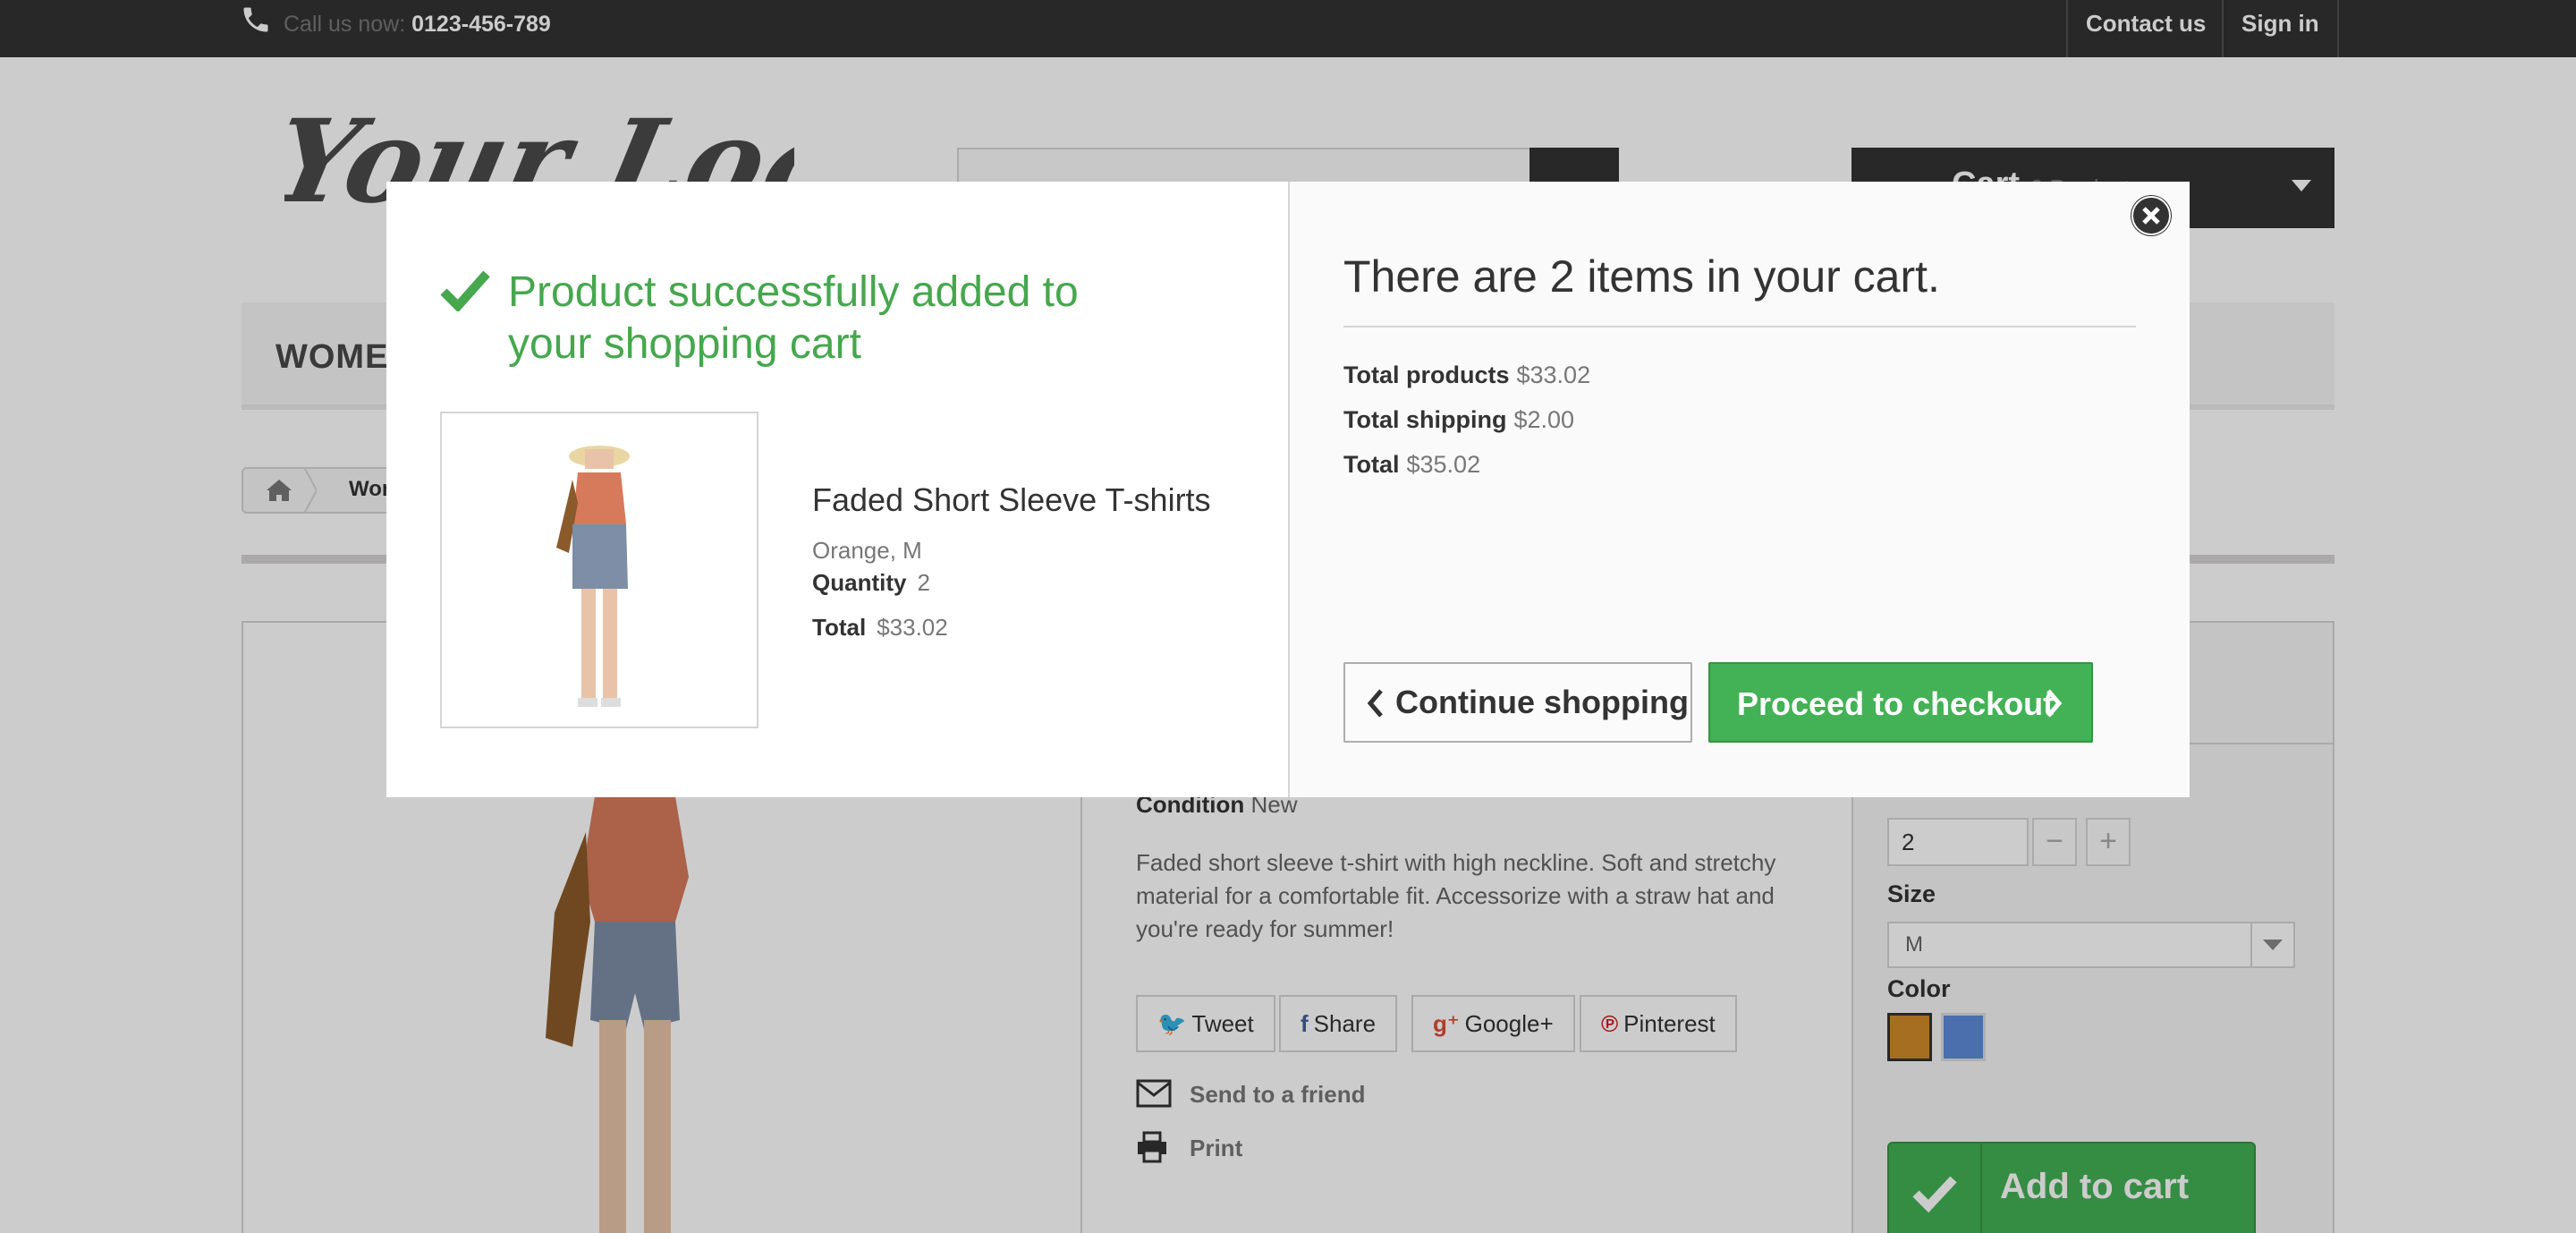  What do you see at coordinates (2054, 703) in the screenshot?
I see `chevron-right-icon` at bounding box center [2054, 703].